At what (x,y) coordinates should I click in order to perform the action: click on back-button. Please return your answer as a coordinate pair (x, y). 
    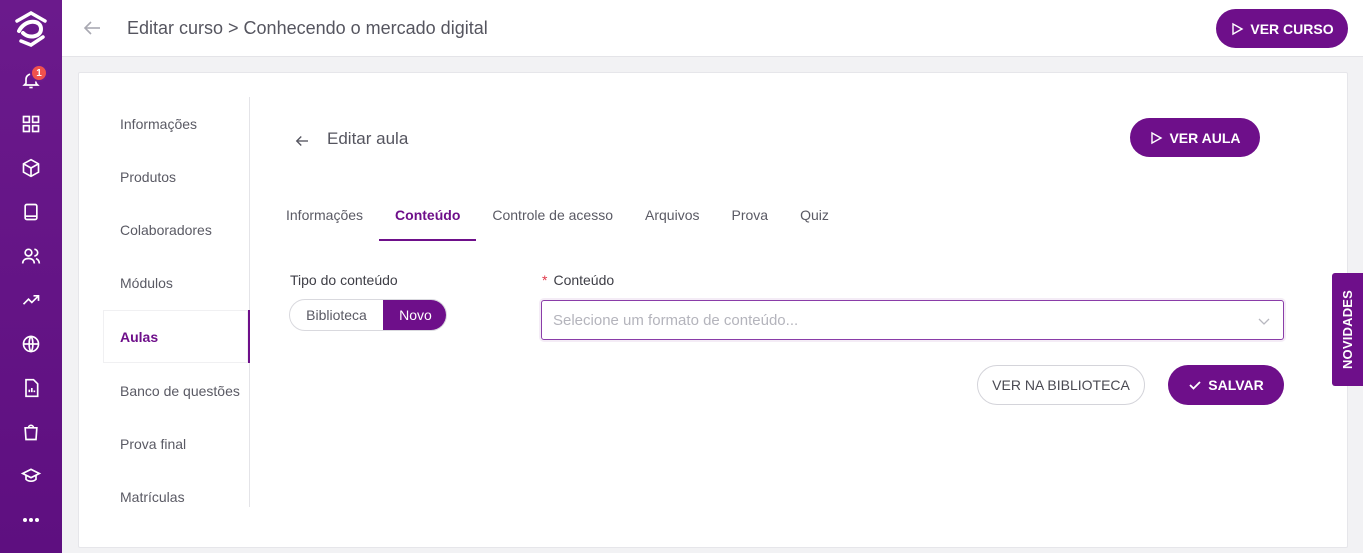
    Looking at the image, I should click on (92, 28).